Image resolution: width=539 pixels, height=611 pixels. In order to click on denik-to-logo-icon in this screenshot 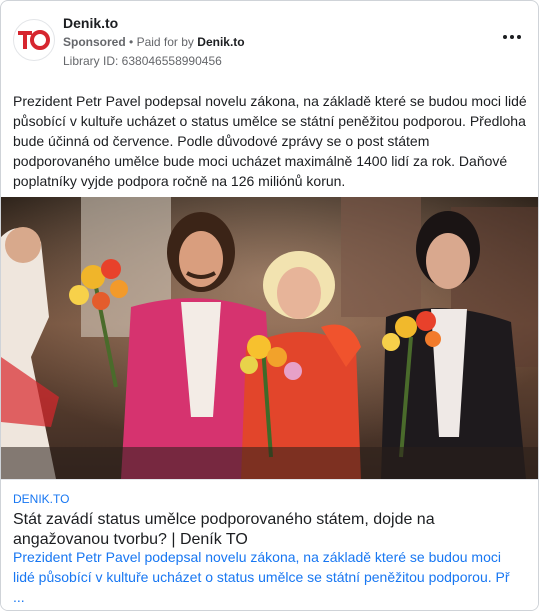, I will do `click(34, 40)`.